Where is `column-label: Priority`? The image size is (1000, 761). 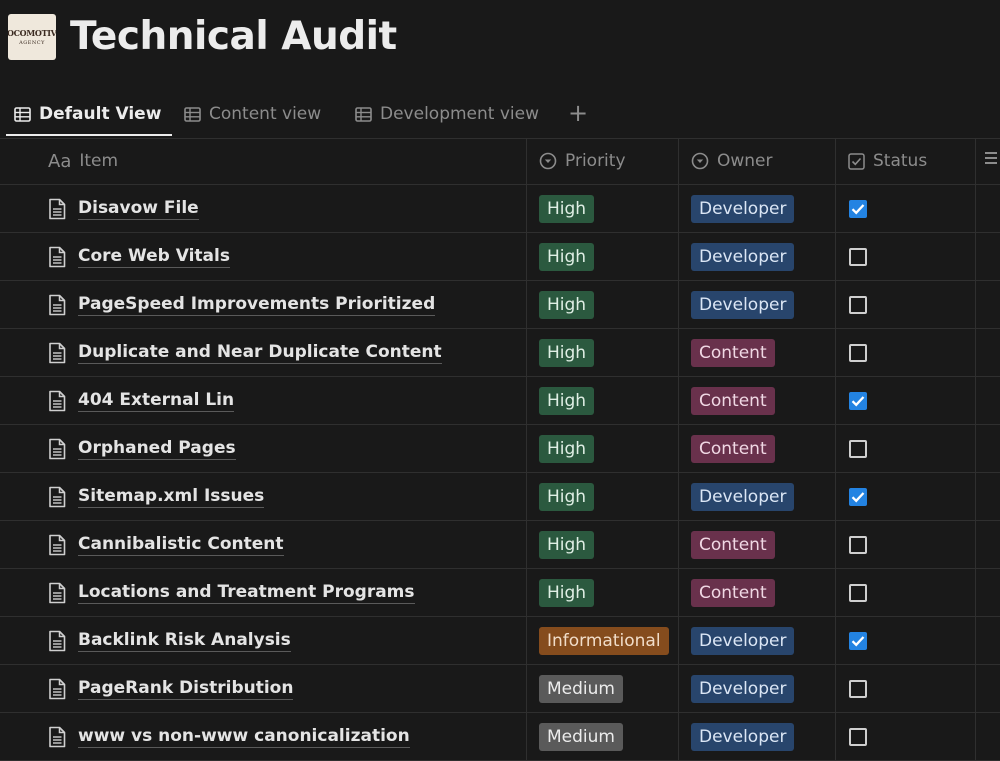
column-label: Priority is located at coordinates (595, 161).